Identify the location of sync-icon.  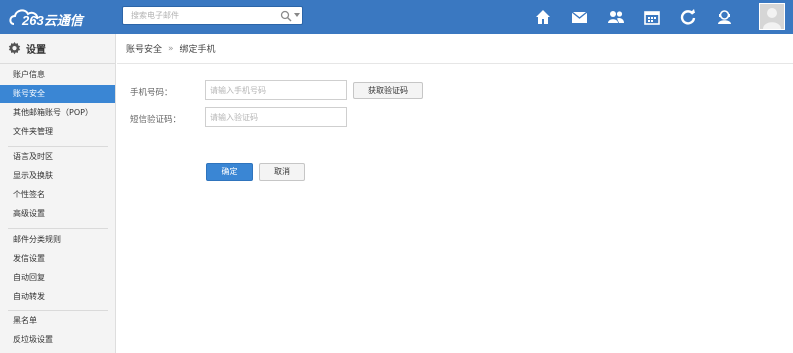
(688, 17).